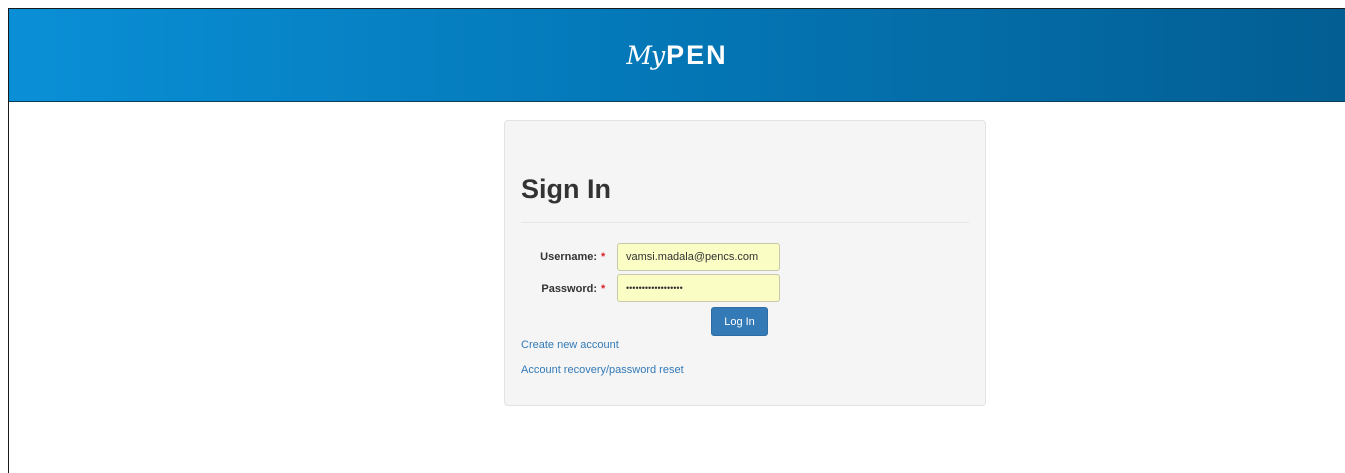 Image resolution: width=1345 pixels, height=473 pixels. I want to click on password-label: Password:, so click(569, 289).